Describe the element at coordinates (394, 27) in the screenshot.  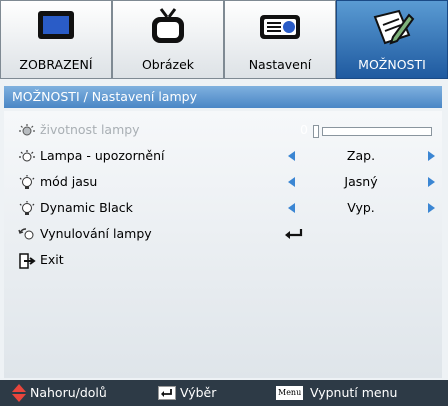
I see `options-pencil-icon` at that location.